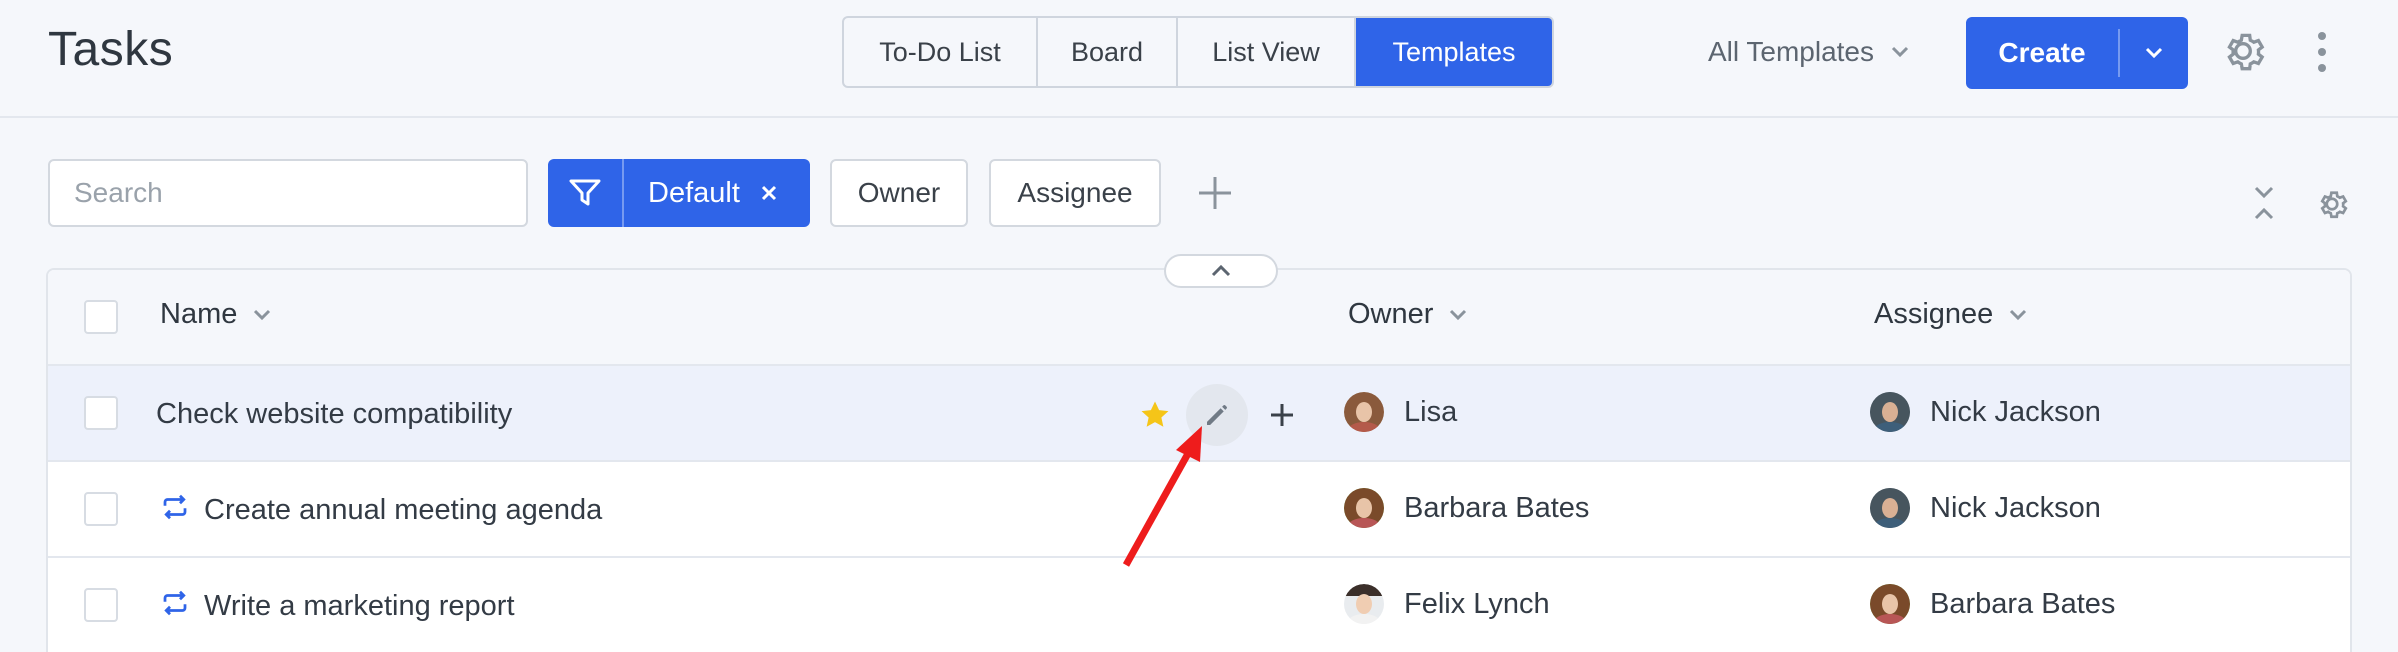  I want to click on filter-icon, so click(585, 192).